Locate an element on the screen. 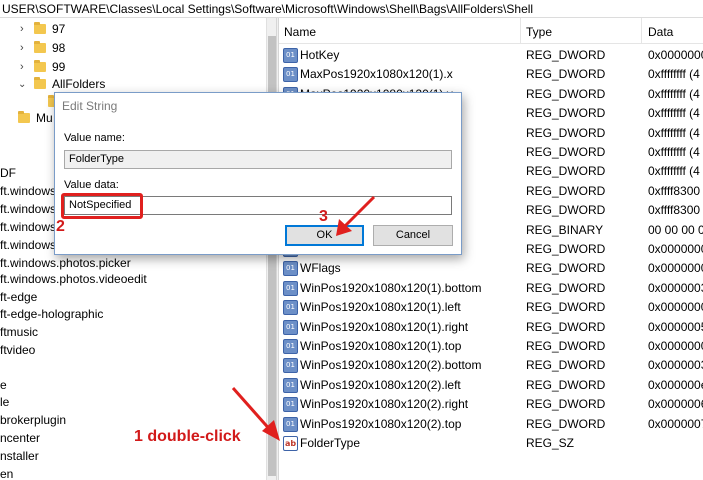 Image resolution: width=703 pixels, height=480 pixels. arrow-to-foldertype-icon is located at coordinates (255, 414).